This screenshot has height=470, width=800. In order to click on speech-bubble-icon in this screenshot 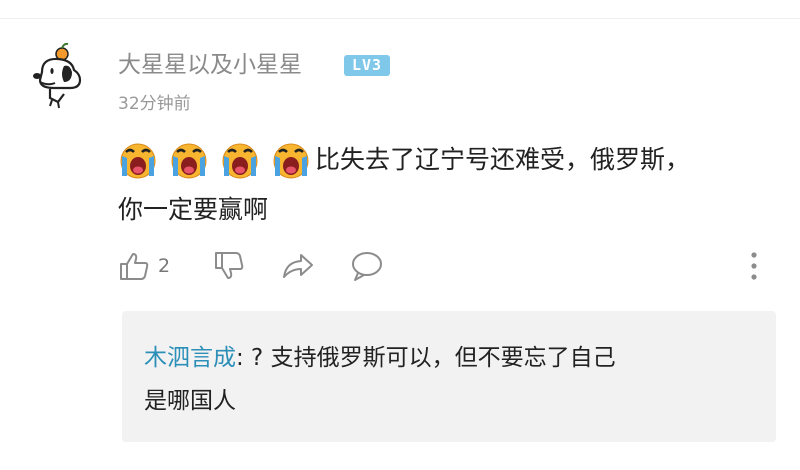, I will do `click(367, 266)`.